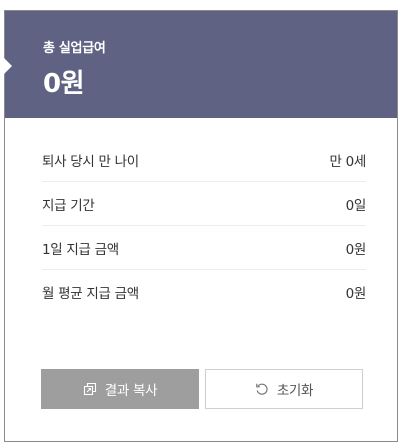 The width and height of the screenshot is (403, 445). Describe the element at coordinates (204, 248) in the screenshot. I see `result-row-daily-amount: 1일 지급 금액 0원` at that location.